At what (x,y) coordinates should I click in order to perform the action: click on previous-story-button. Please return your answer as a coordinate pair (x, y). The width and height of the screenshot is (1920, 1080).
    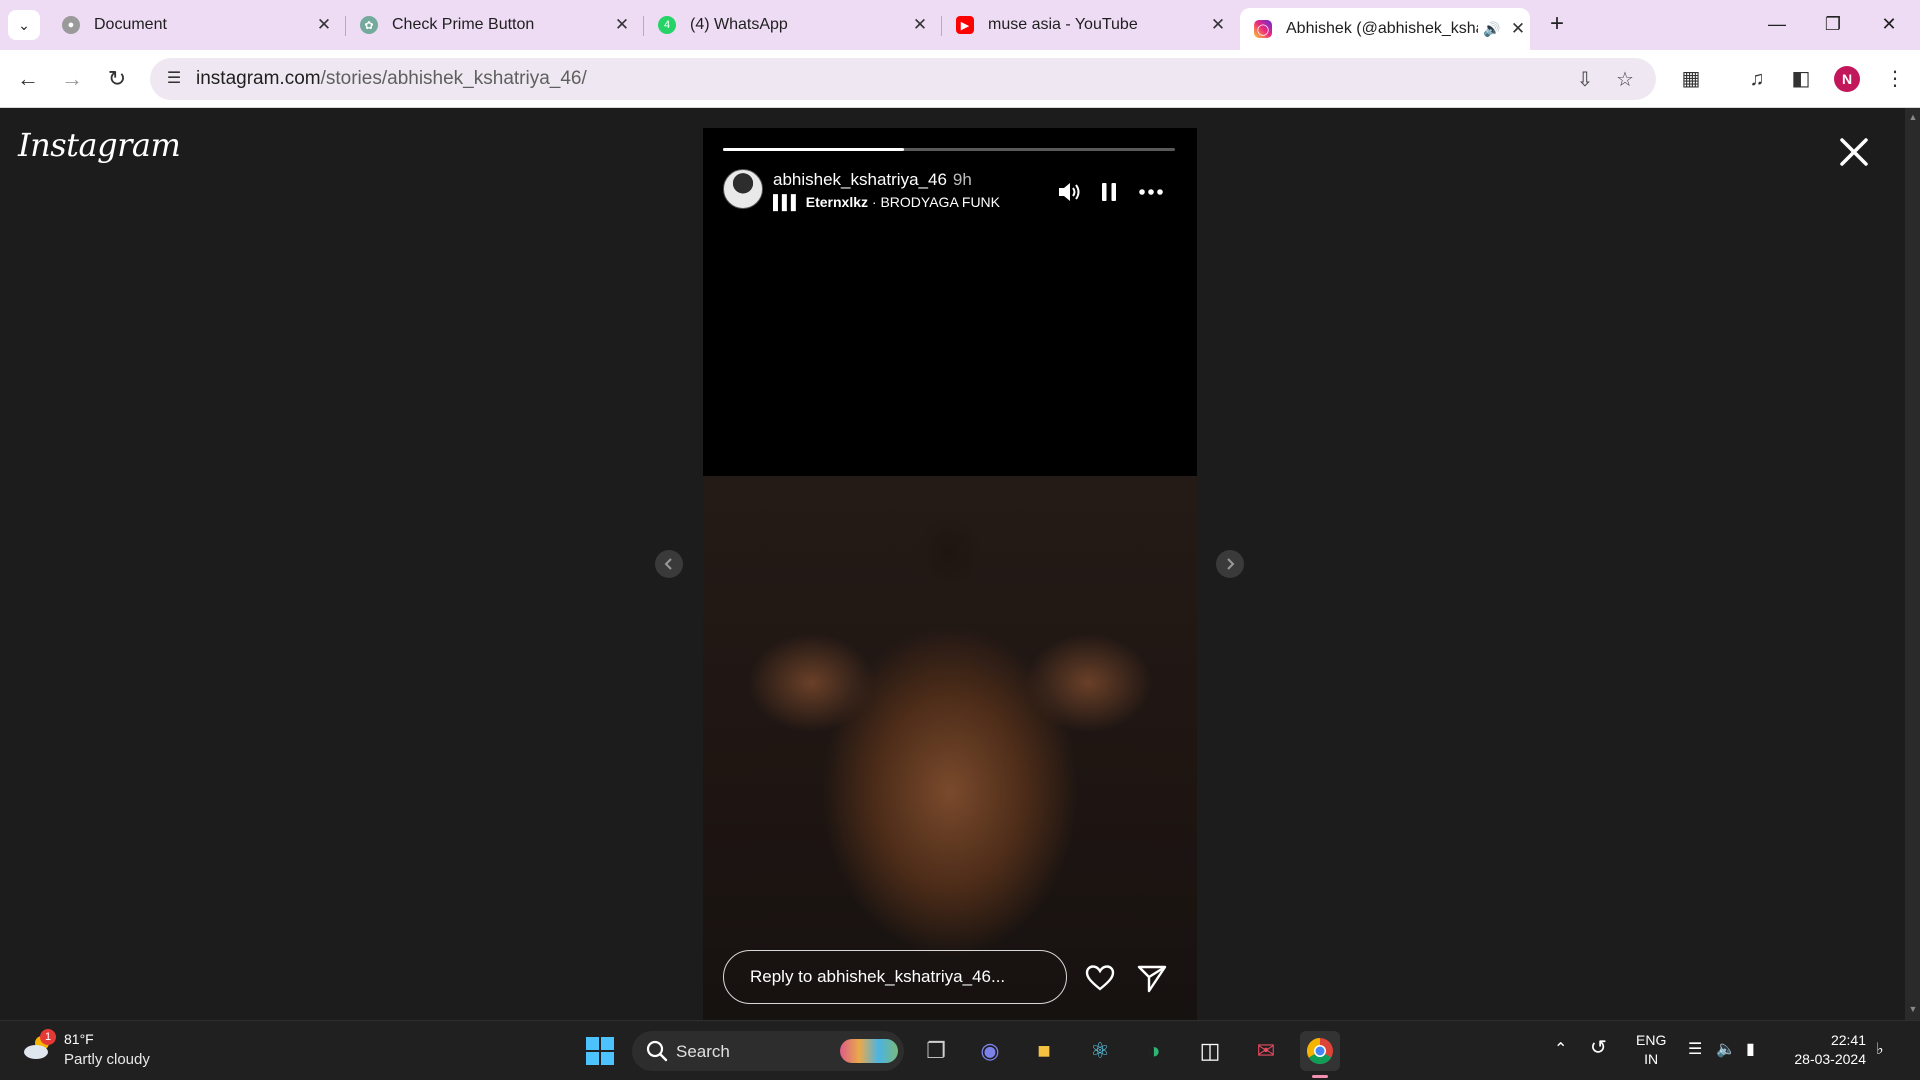
    Looking at the image, I should click on (669, 564).